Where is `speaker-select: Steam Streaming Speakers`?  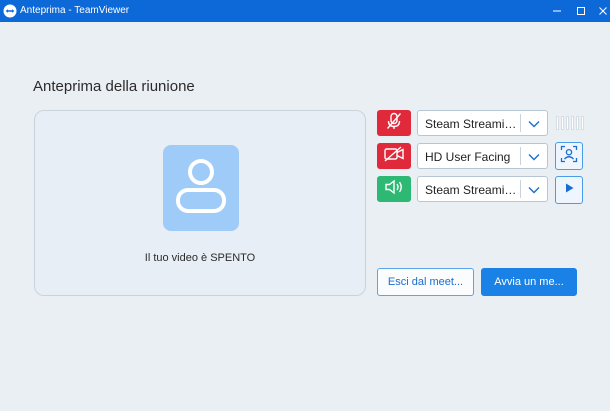 speaker-select: Steam Streaming Speakers is located at coordinates (482, 189).